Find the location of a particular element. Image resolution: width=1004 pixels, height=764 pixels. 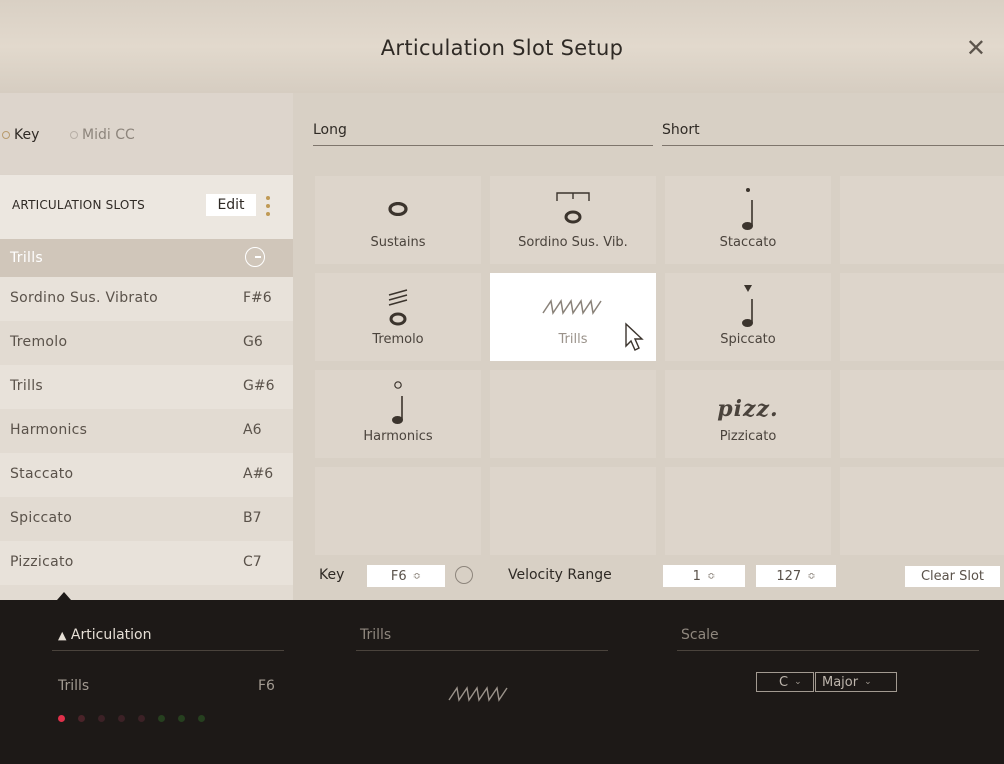

edit-button: Edit is located at coordinates (231, 205).